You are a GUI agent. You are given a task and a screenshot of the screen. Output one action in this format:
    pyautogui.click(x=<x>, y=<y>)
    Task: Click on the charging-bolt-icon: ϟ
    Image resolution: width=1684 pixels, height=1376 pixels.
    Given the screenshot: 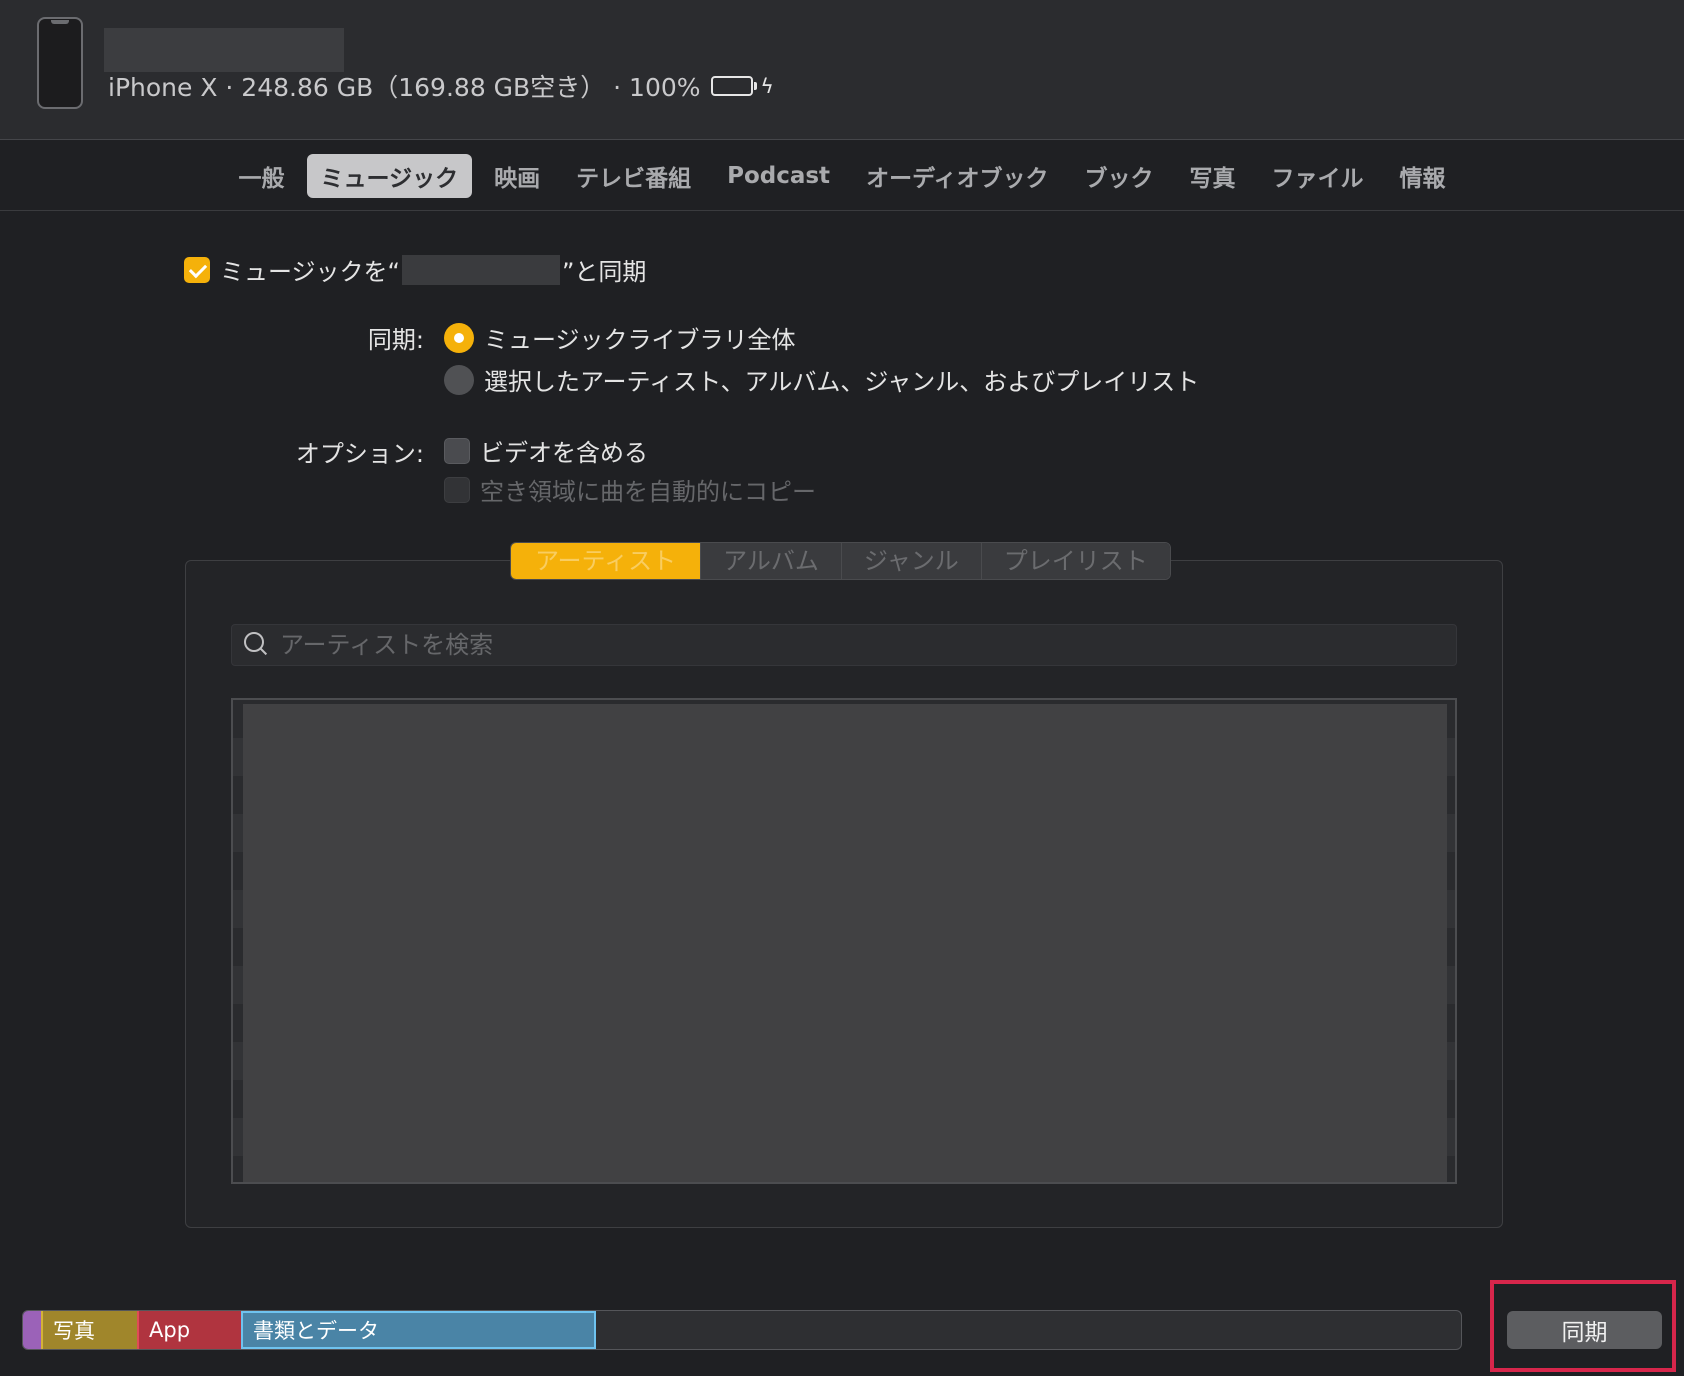 What is the action you would take?
    pyautogui.click(x=767, y=86)
    